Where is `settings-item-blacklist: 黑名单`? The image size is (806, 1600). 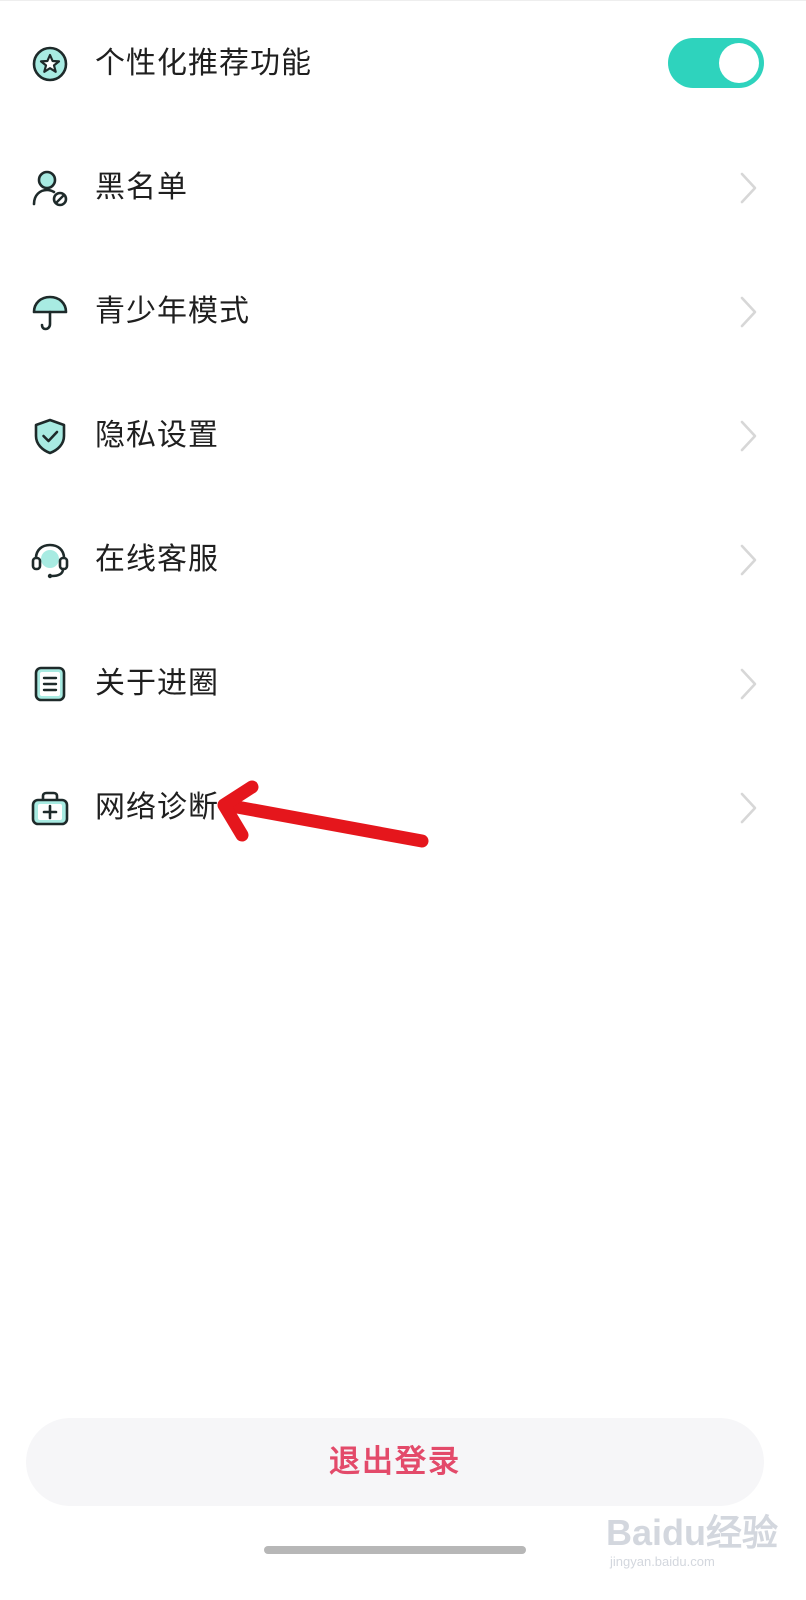
settings-item-blacklist: 黑名单 is located at coordinates (403, 186).